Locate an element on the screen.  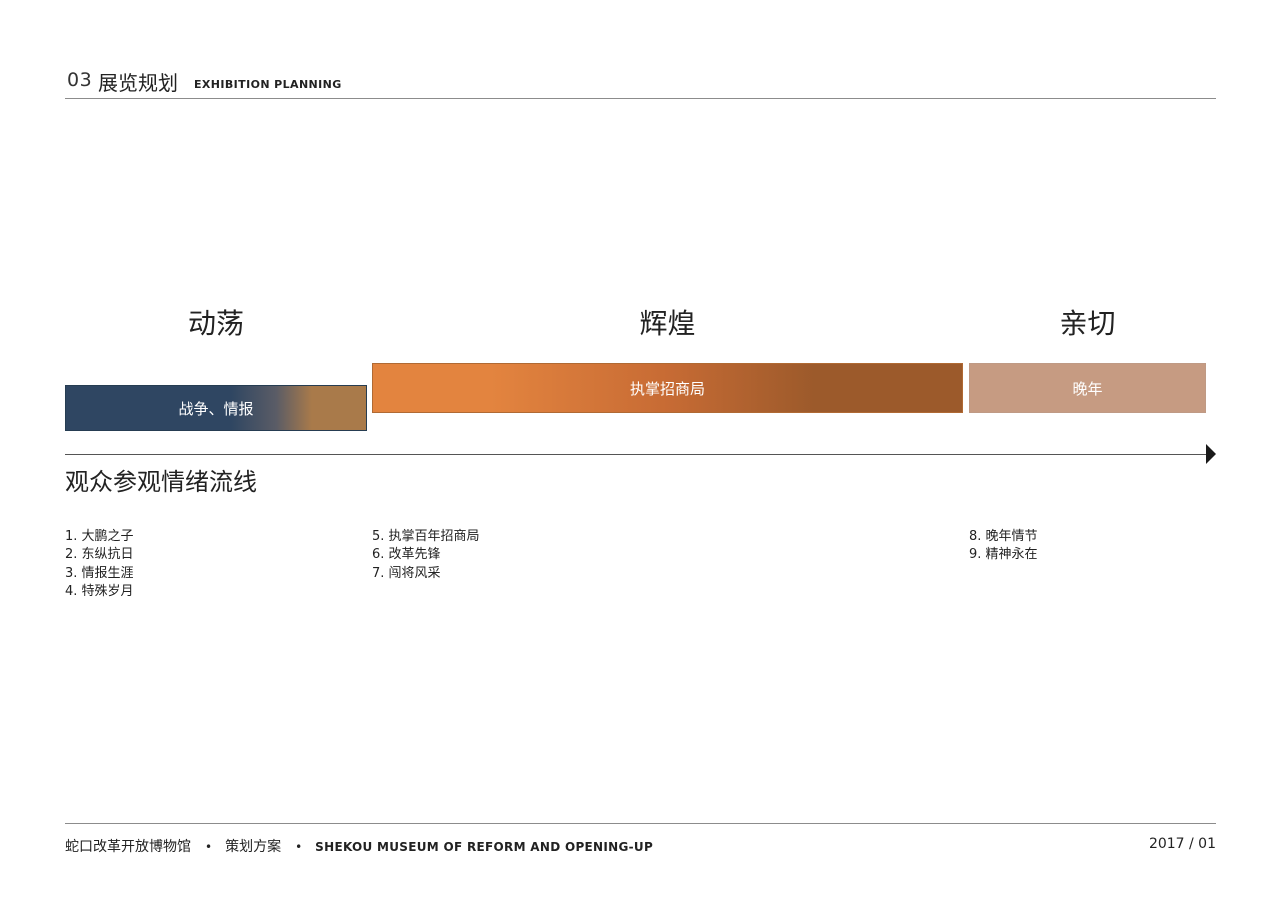
phase-item-list: 5. 执掌百年招商局 6. 改革先锋 7. 闯将风采 is located at coordinates (426, 555).